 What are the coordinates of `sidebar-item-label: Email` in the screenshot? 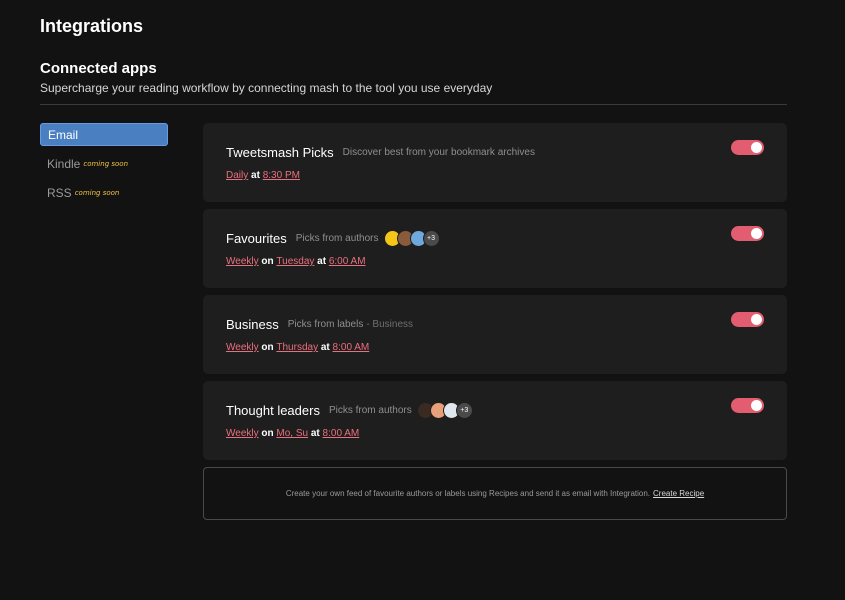 It's located at (63, 134).